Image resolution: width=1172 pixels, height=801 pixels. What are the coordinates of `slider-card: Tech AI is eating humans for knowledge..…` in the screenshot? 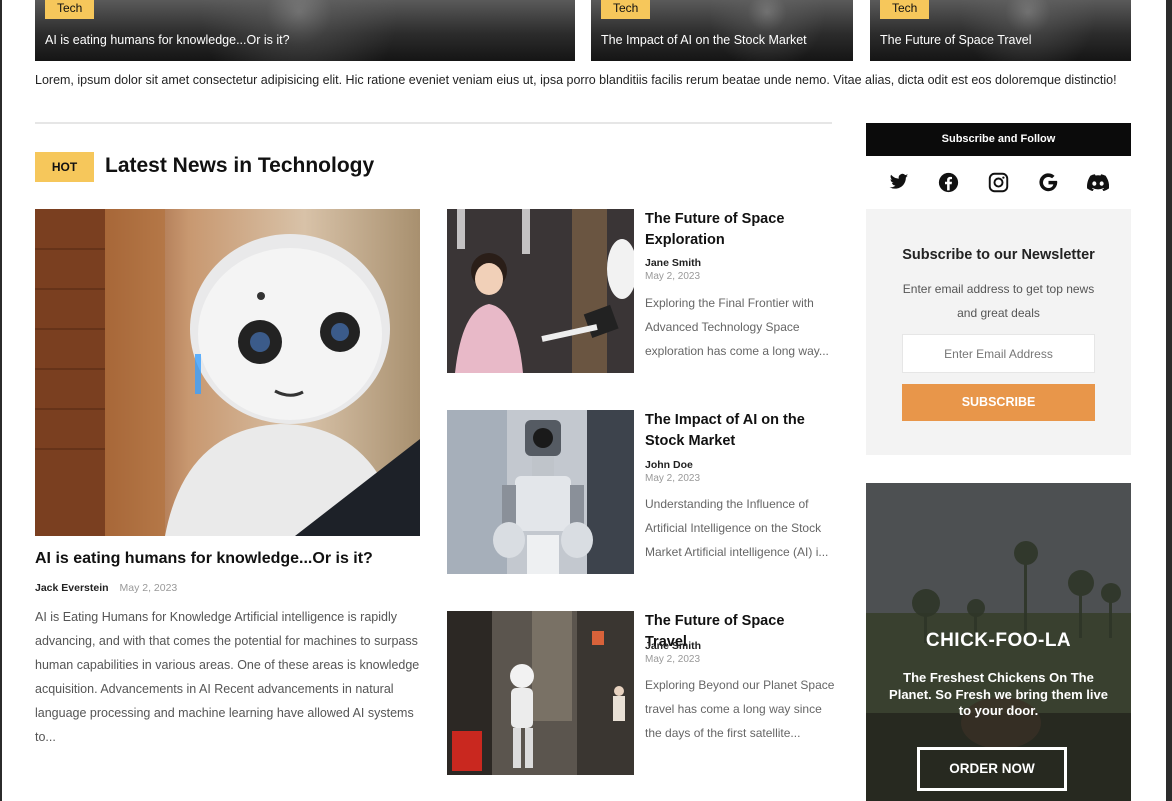 It's located at (305, 30).